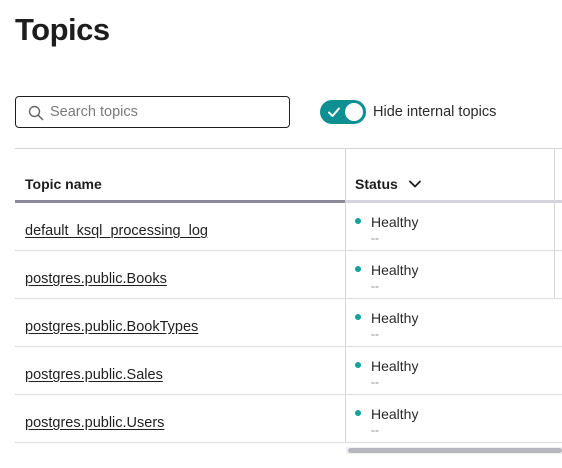  I want to click on topic-link: postgres.public.Books, so click(96, 279).